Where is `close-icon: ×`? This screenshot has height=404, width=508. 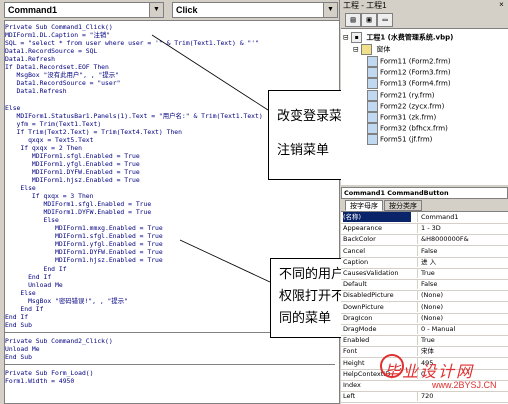
close-icon: × is located at coordinates (501, 4).